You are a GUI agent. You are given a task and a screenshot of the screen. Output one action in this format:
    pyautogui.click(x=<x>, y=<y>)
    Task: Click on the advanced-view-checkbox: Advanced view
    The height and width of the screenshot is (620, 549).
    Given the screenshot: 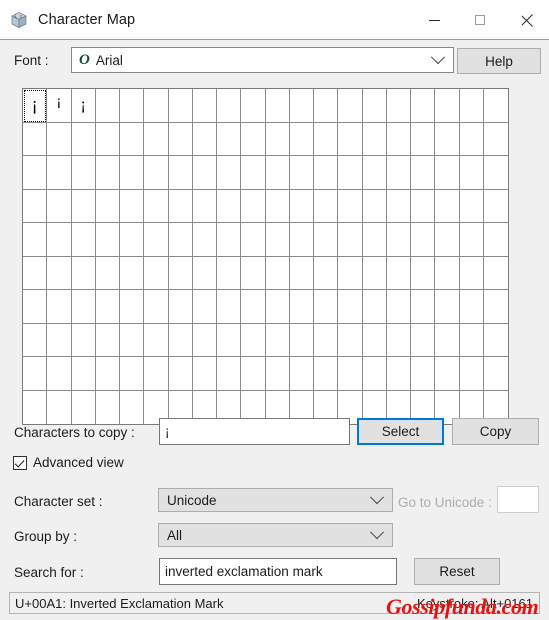 What is the action you would take?
    pyautogui.click(x=68, y=462)
    